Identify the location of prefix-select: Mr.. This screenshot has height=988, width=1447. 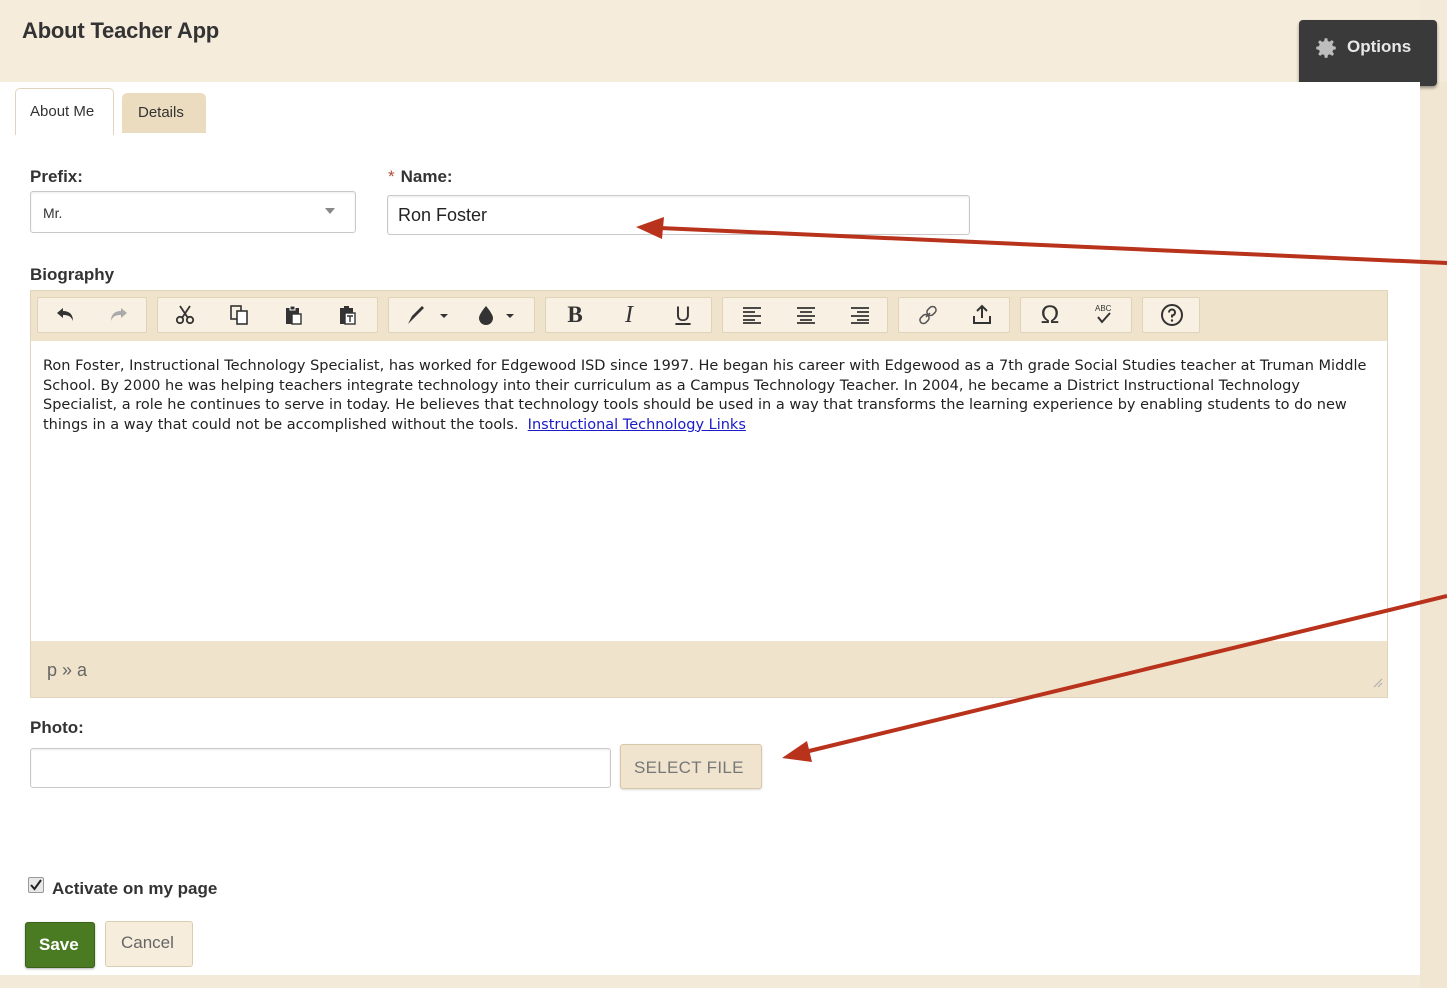
(193, 212).